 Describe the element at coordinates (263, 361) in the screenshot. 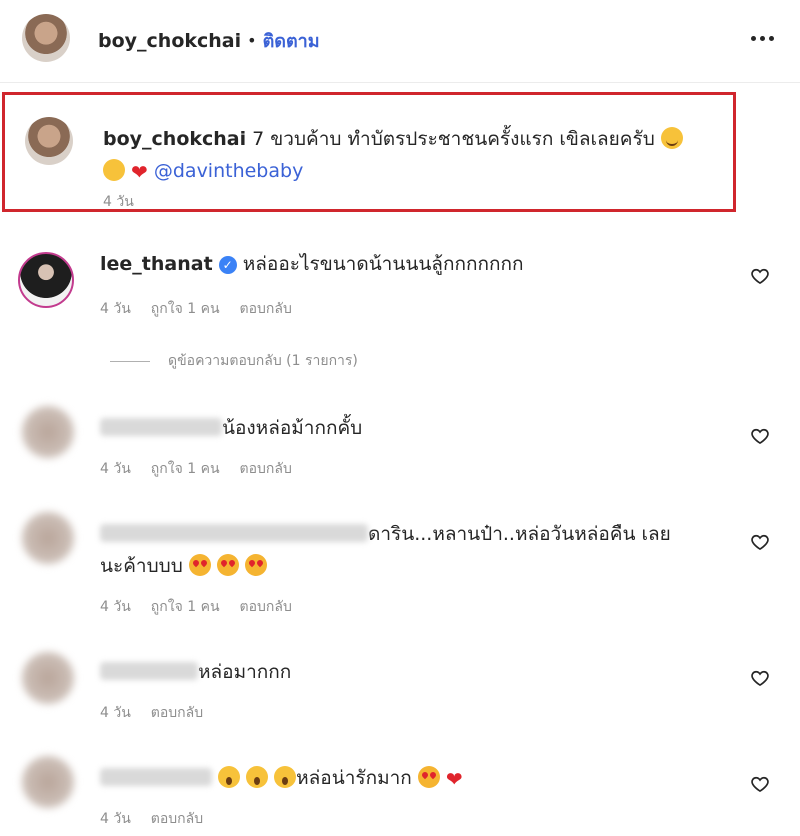

I see `view-replies-label: ดูข้อความตอบกลับ (1 รายการ)` at that location.